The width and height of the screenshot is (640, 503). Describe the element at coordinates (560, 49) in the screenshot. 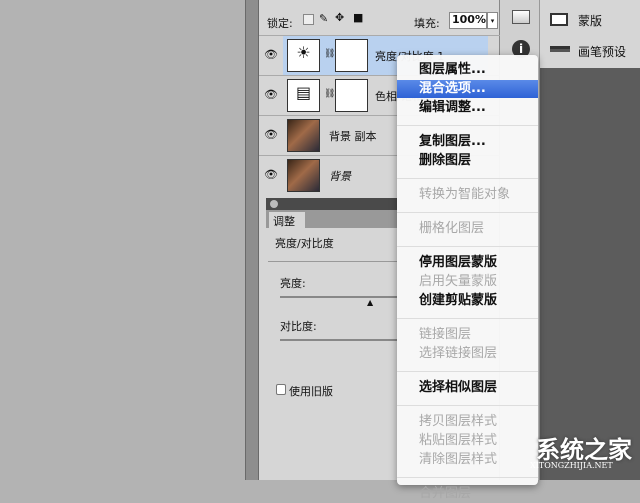

I see `brush-presets-icon` at that location.